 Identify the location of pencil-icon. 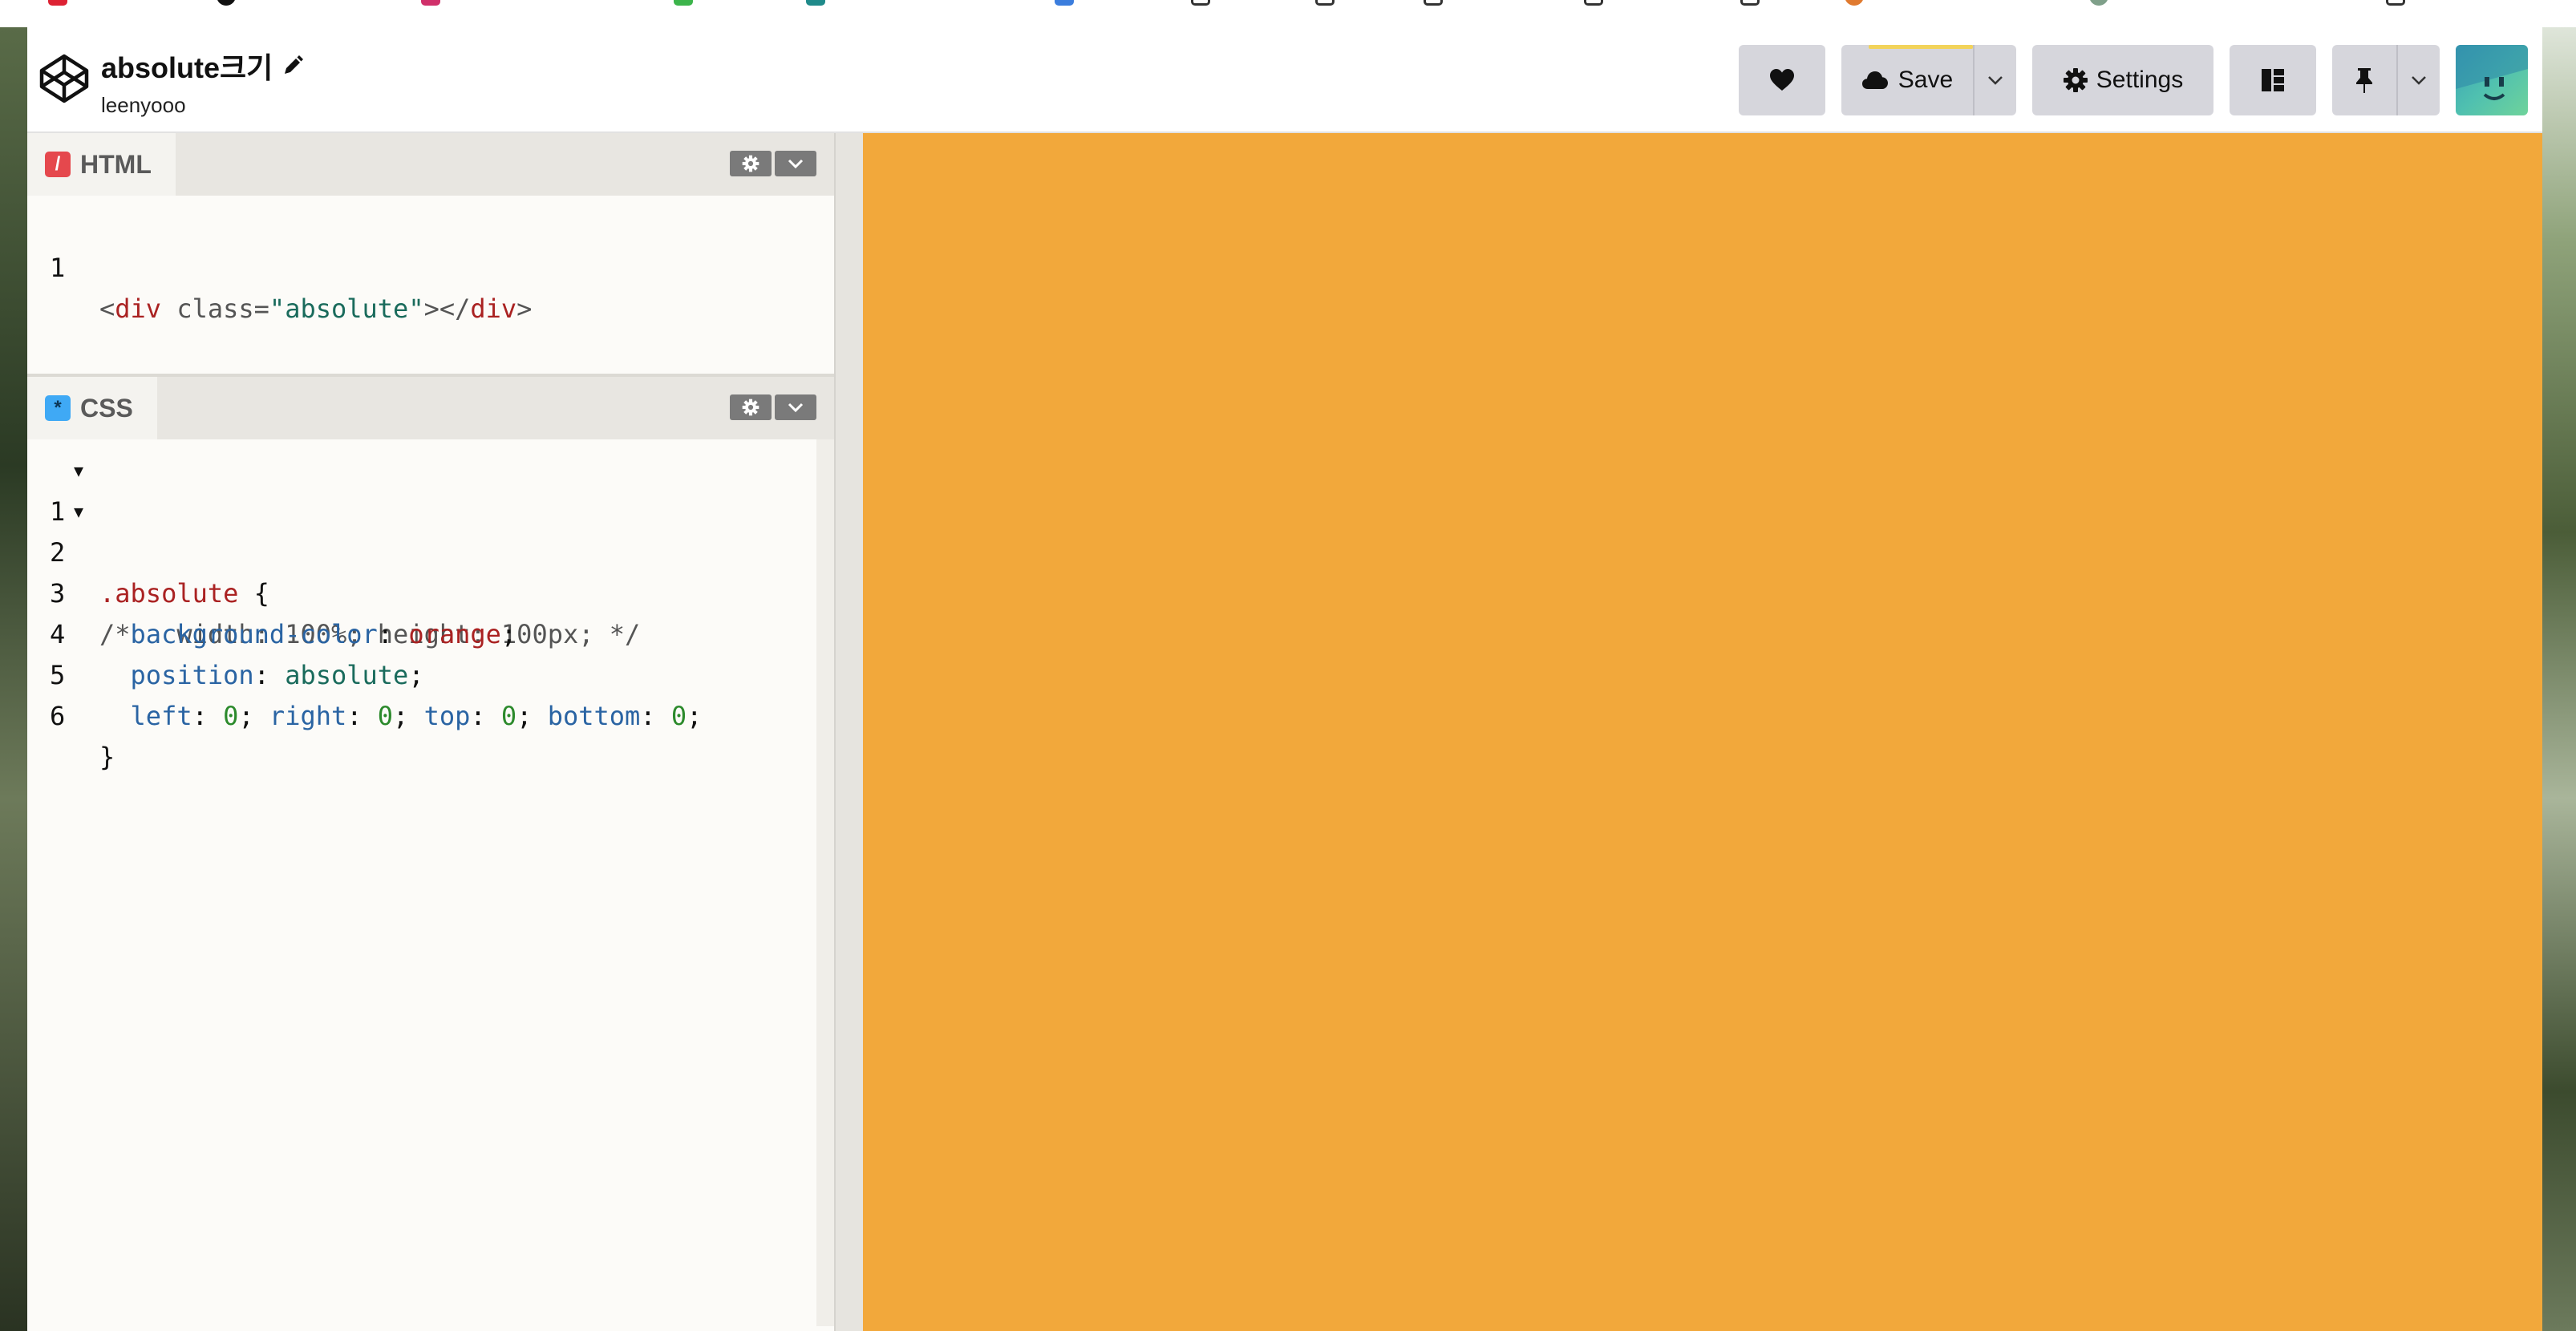
(293, 66).